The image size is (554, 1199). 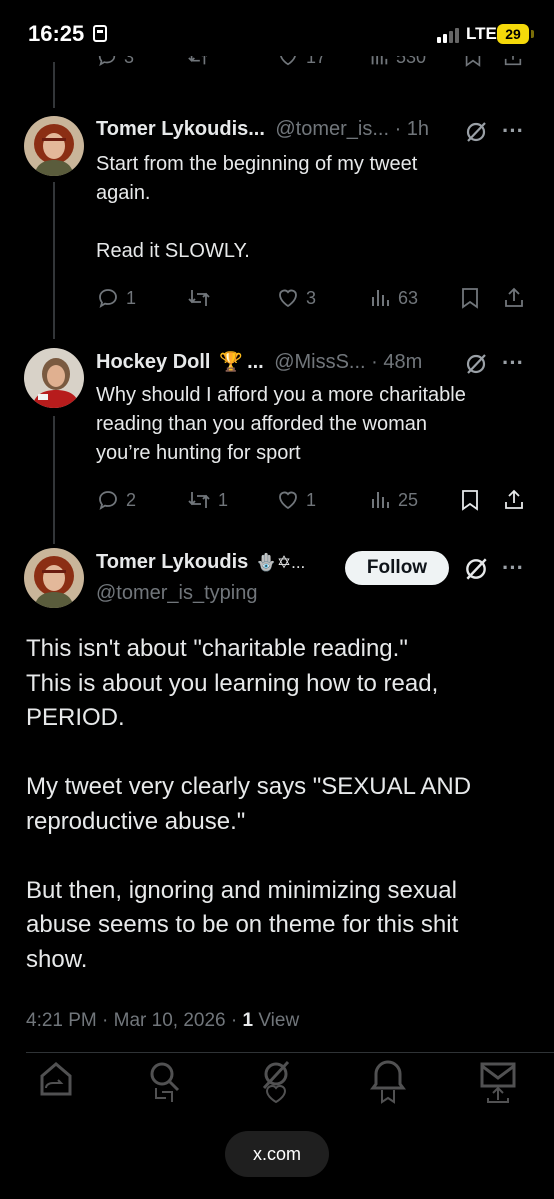 What do you see at coordinates (129, 61) in the screenshot?
I see `reply-count: 3` at bounding box center [129, 61].